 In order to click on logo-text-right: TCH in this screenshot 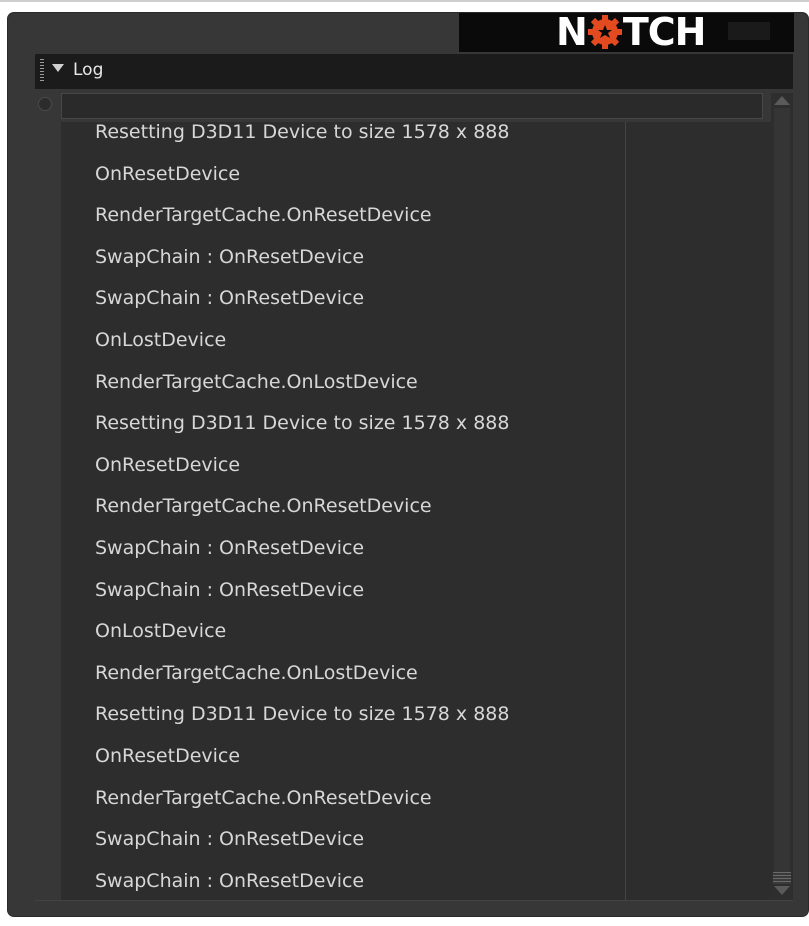, I will do `click(664, 32)`.